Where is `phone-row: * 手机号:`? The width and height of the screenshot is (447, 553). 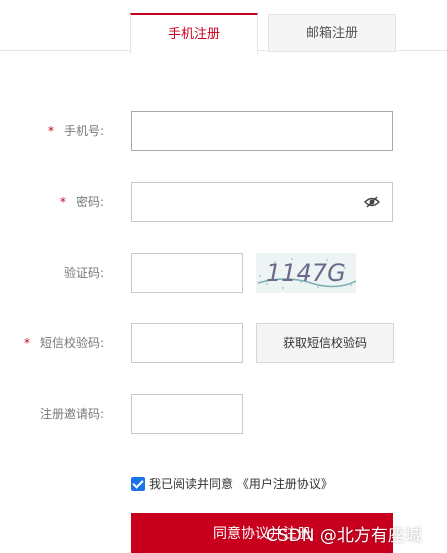 phone-row: * 手机号: is located at coordinates (223, 131).